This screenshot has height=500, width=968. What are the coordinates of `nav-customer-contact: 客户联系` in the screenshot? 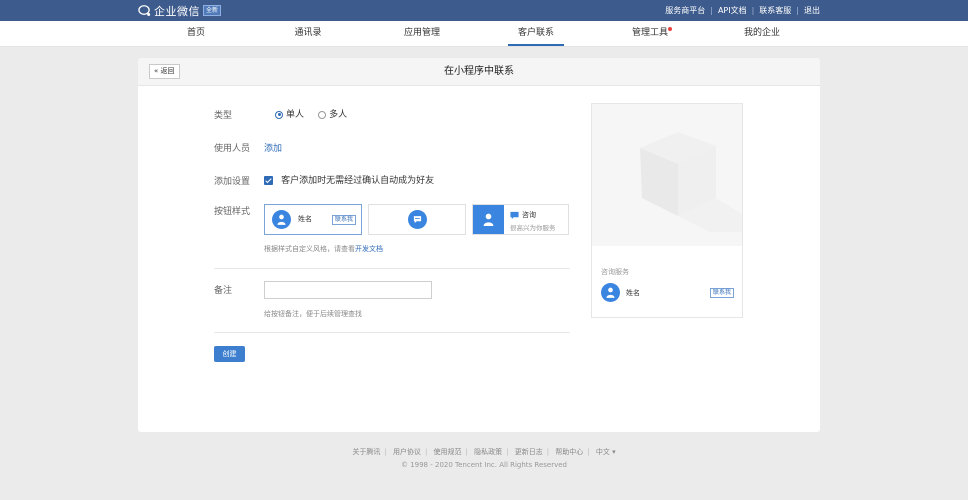 It's located at (536, 33).